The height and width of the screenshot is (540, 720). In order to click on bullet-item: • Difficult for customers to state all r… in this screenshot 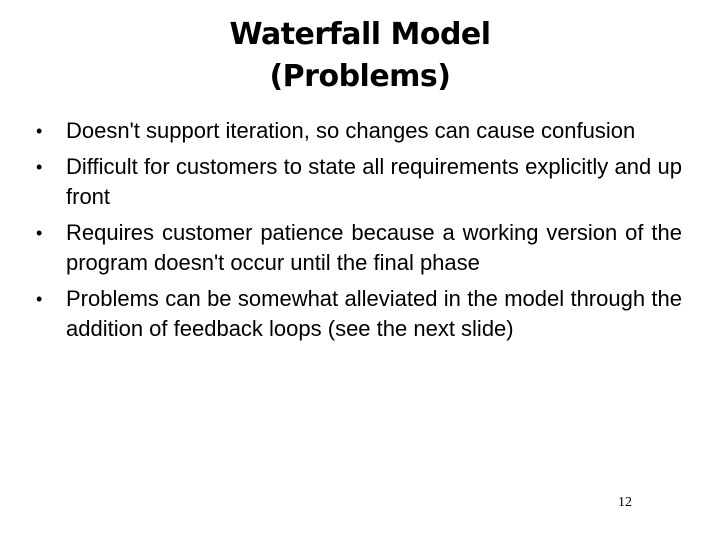, I will do `click(359, 182)`.